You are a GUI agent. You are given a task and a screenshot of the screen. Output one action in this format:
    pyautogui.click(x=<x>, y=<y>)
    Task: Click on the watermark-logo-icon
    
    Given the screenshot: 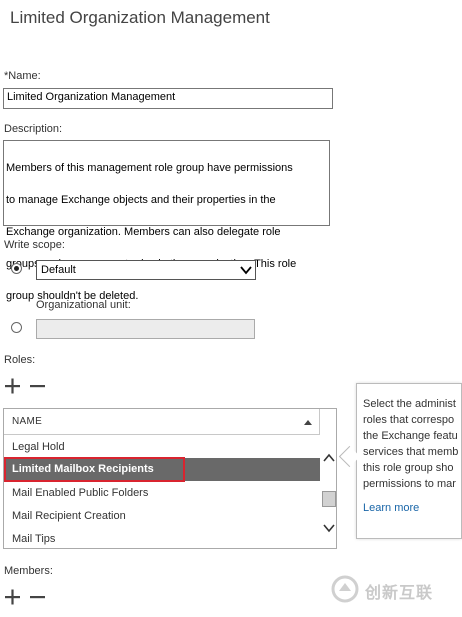 What is the action you would take?
    pyautogui.click(x=345, y=589)
    